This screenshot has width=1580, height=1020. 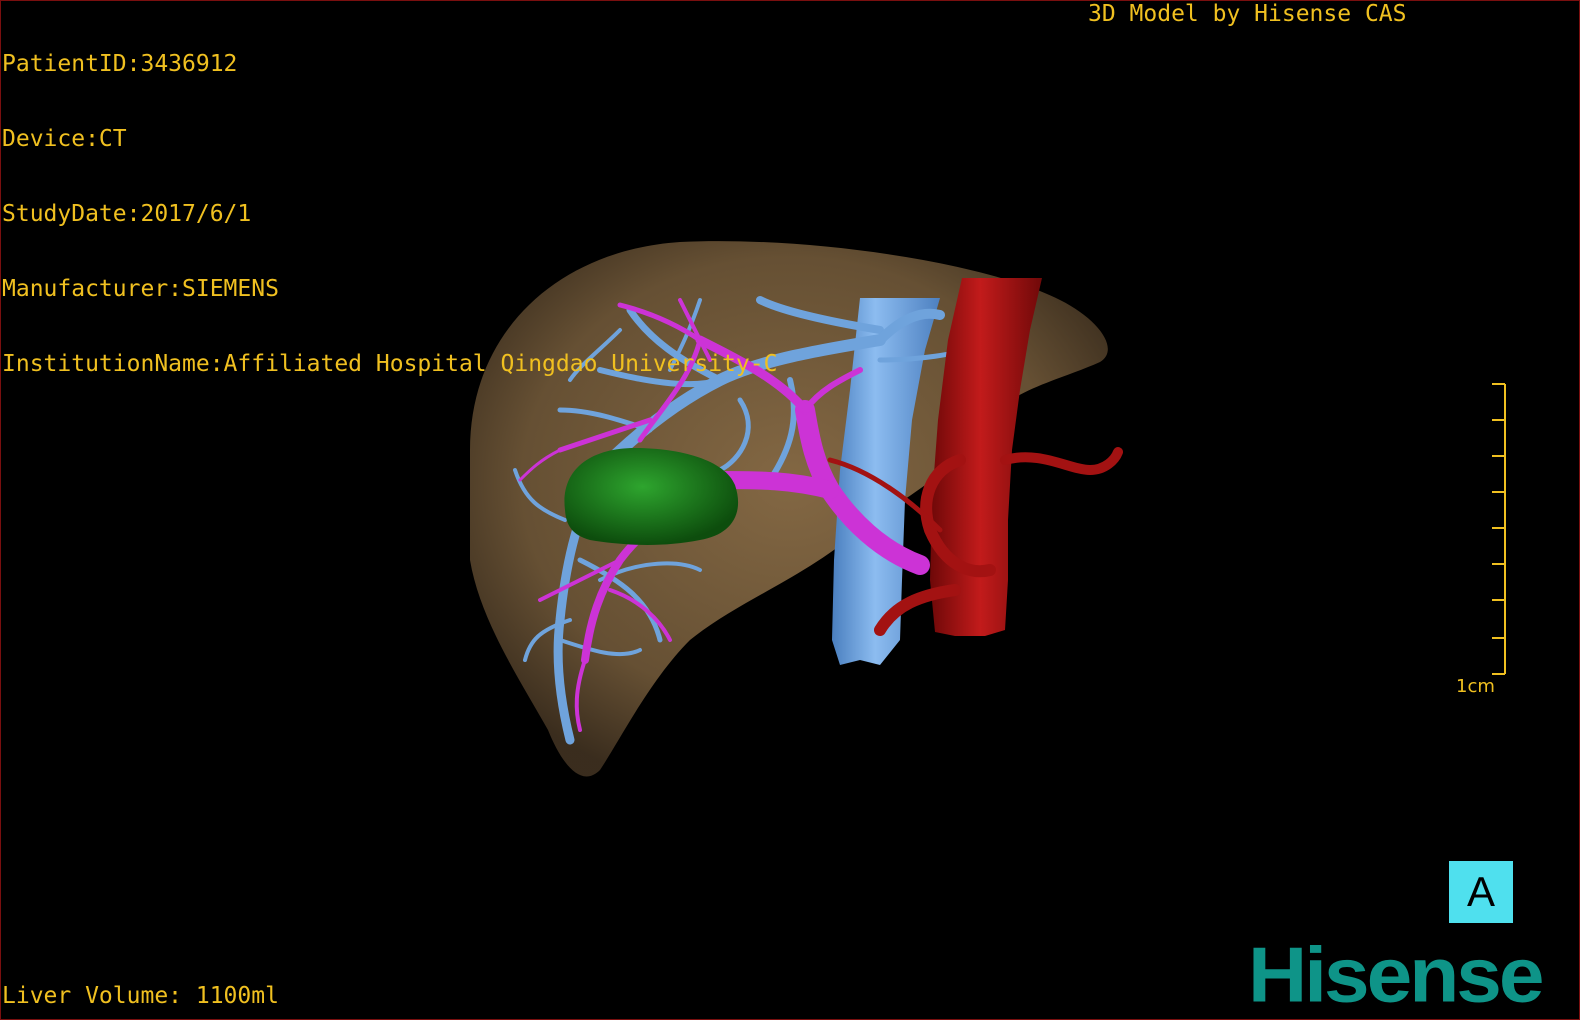 What do you see at coordinates (120, 64) in the screenshot?
I see `patient-id-text: PatientID:3436912` at bounding box center [120, 64].